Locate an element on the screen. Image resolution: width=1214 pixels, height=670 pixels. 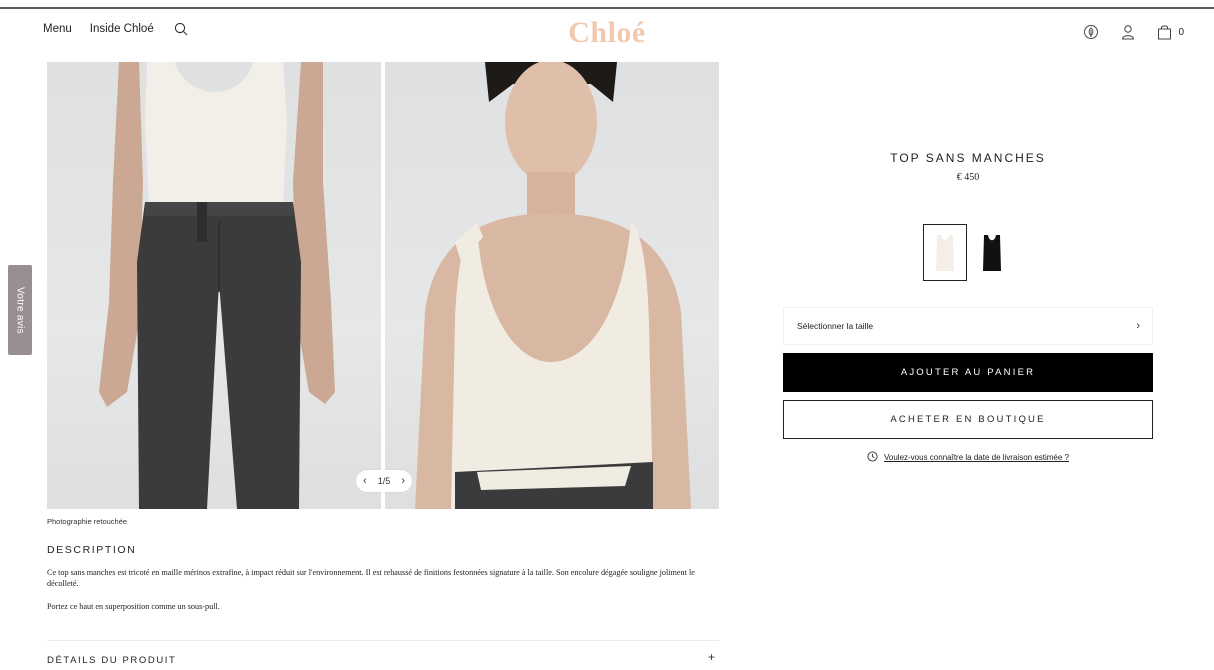
top-rule is located at coordinates (607, 8).